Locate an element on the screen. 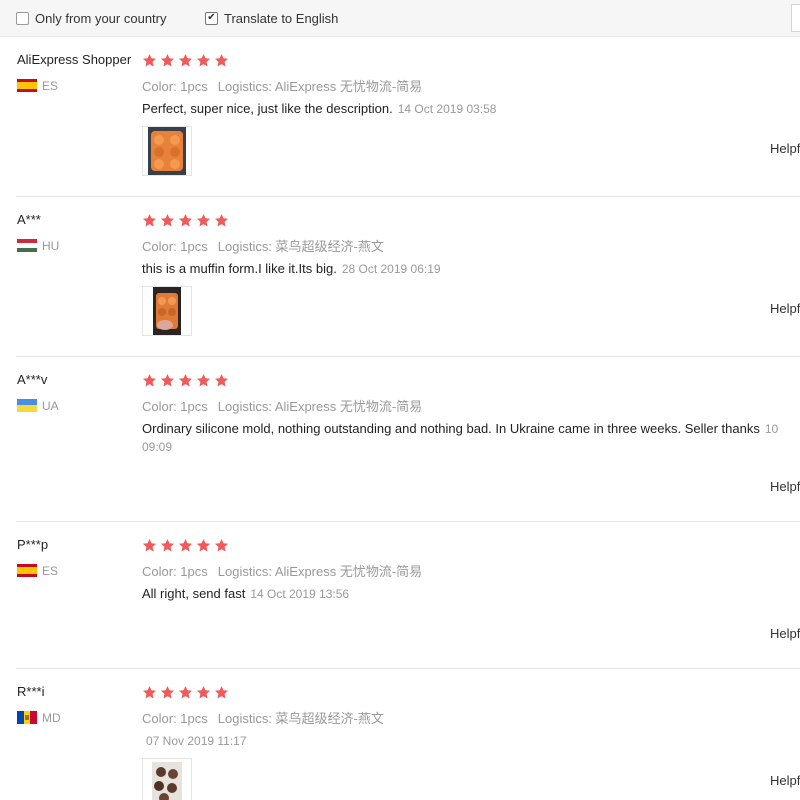  review-date-wrapped: 09:09 is located at coordinates (157, 447).